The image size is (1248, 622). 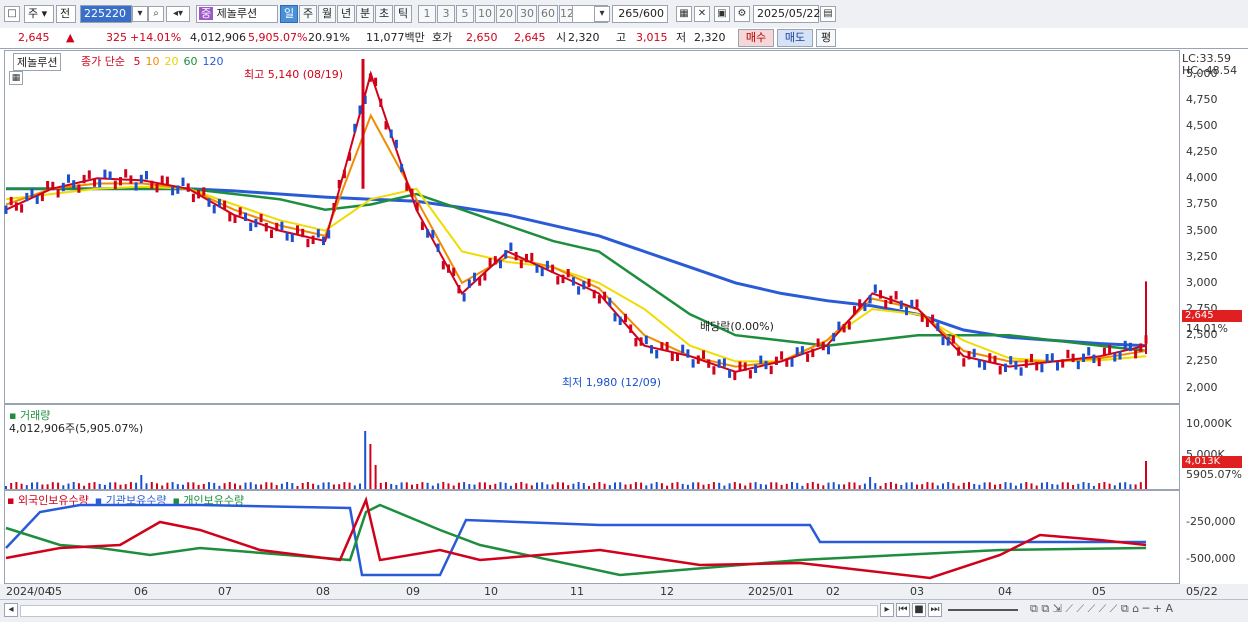 What do you see at coordinates (1202, 125) in the screenshot?
I see `price-tick-4500: 4,500` at bounding box center [1202, 125].